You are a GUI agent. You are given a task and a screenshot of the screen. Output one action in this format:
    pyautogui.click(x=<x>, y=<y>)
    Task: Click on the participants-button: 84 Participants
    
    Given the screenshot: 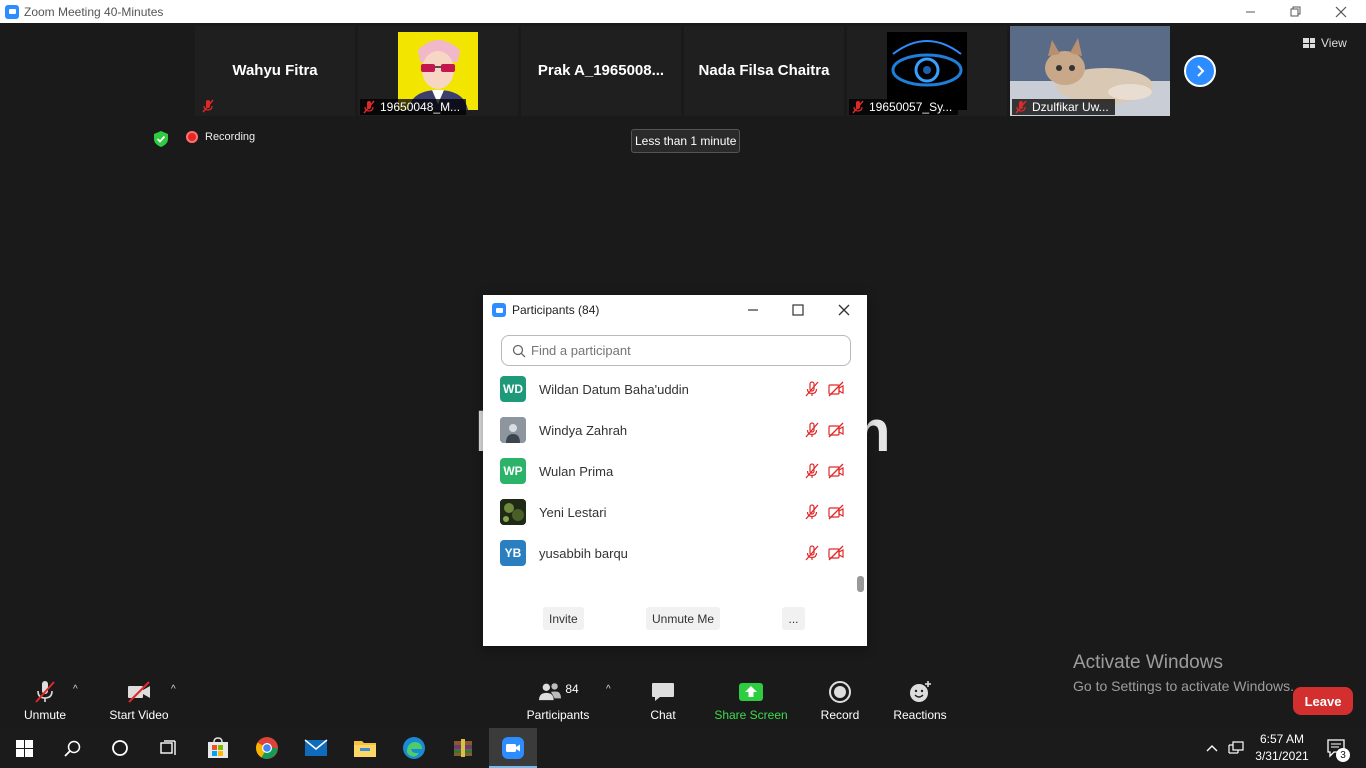 What is the action you would take?
    pyautogui.click(x=558, y=701)
    